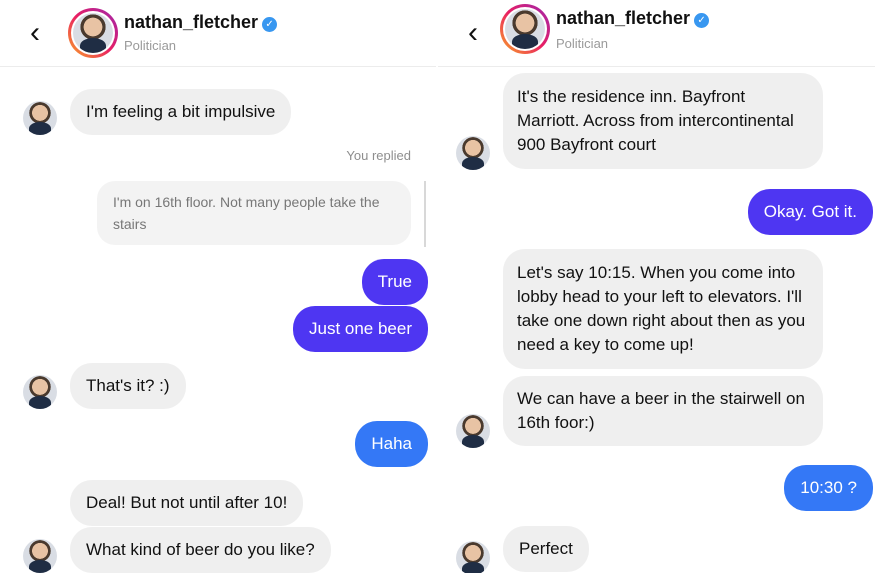 This screenshot has height=573, width=875. I want to click on reply-indicator-bar, so click(425, 214).